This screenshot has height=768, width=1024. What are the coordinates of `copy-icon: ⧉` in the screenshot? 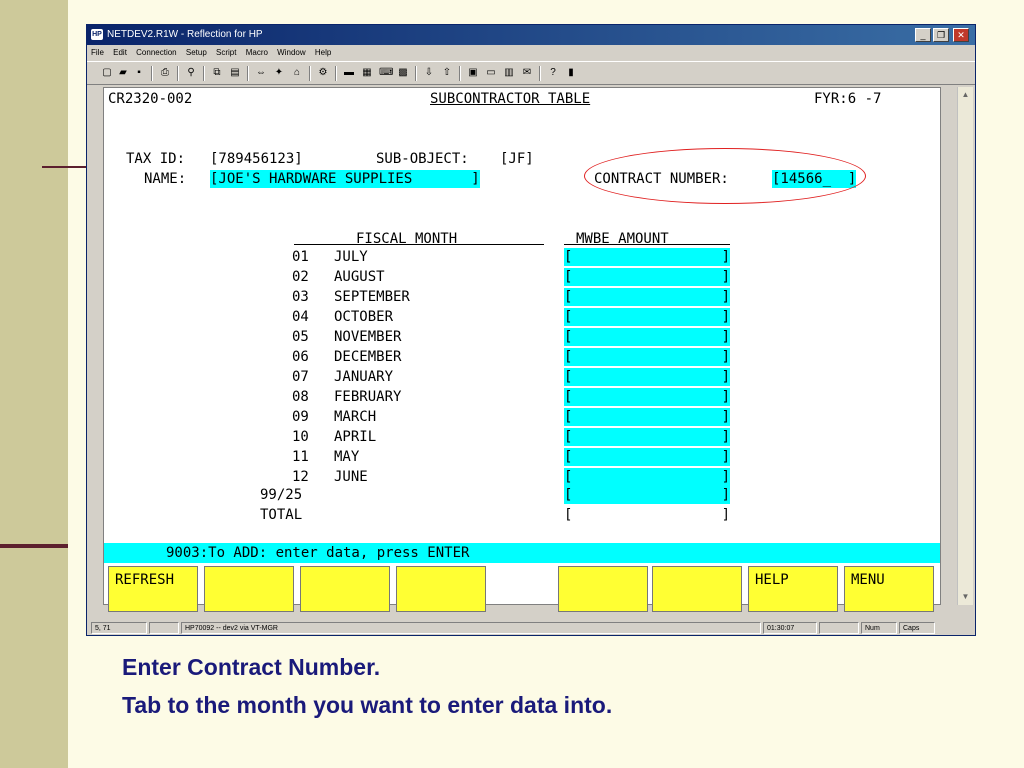 It's located at (217, 73).